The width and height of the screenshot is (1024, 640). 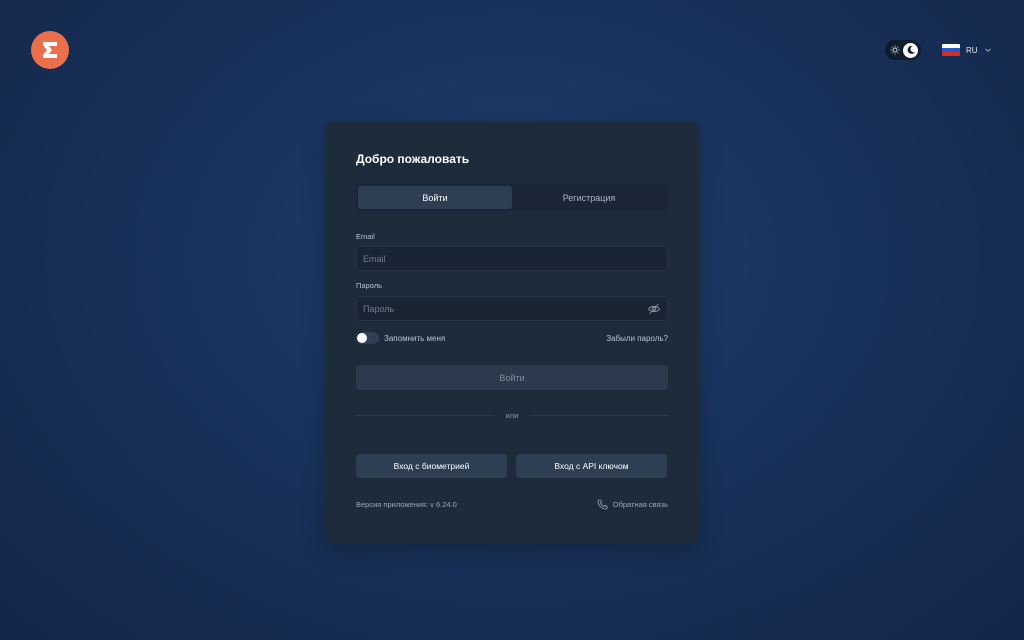 What do you see at coordinates (505, 308) in the screenshot?
I see `password-field` at bounding box center [505, 308].